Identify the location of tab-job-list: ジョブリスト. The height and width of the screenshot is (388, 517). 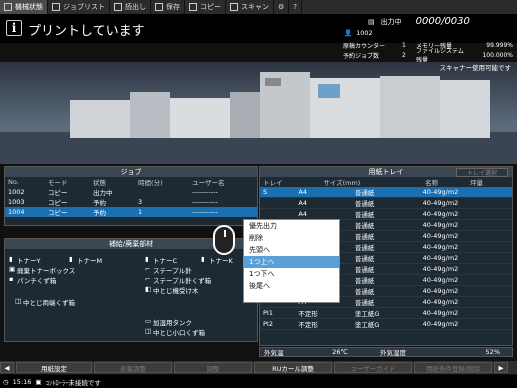
(79, 7).